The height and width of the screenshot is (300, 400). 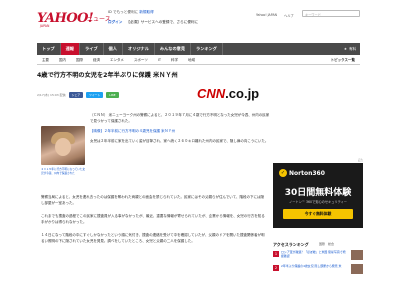 What do you see at coordinates (289, 15) in the screenshot?
I see `help-link: ヘルプ` at bounding box center [289, 15].